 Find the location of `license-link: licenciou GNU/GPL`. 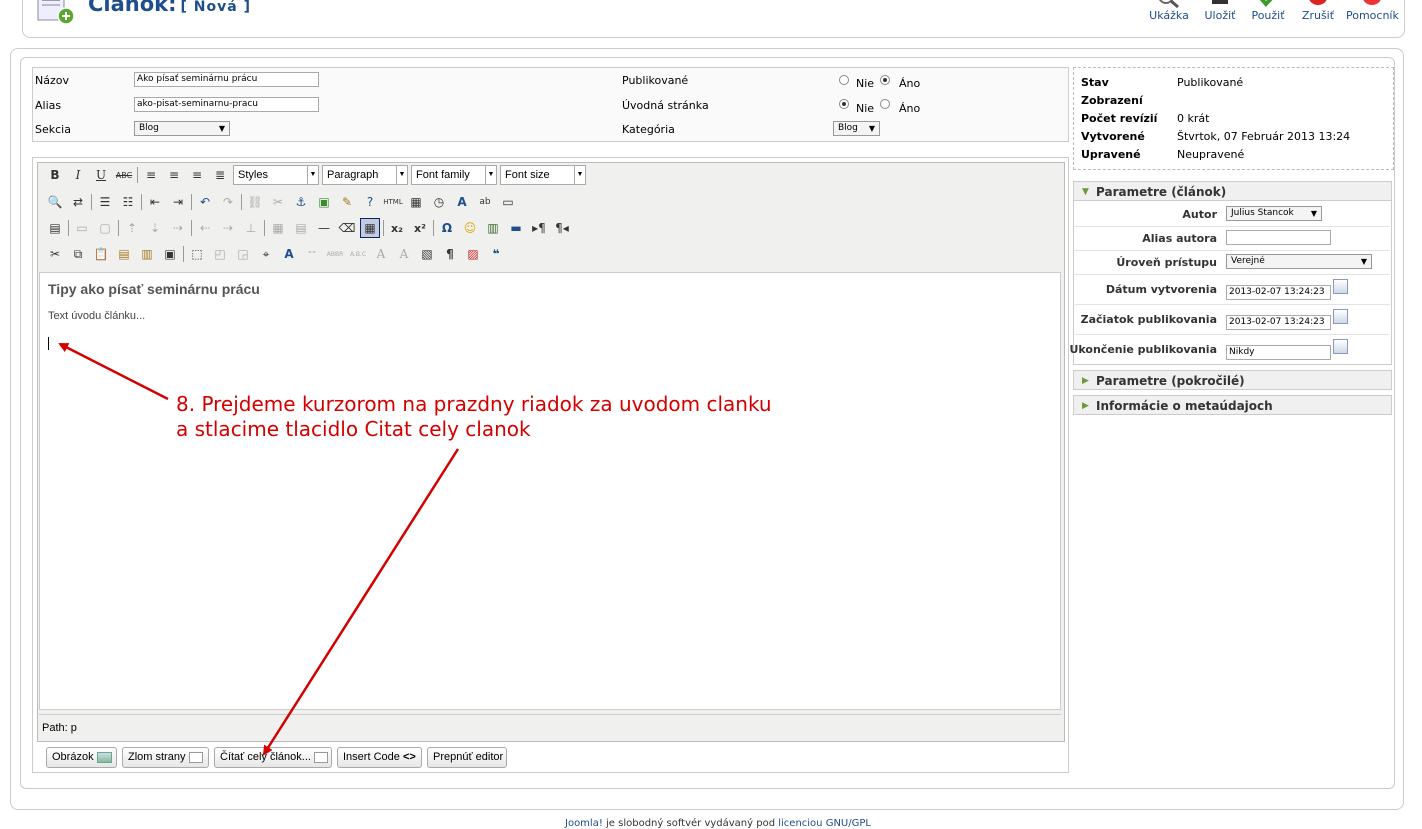

license-link: licenciou GNU/GPL is located at coordinates (824, 823).